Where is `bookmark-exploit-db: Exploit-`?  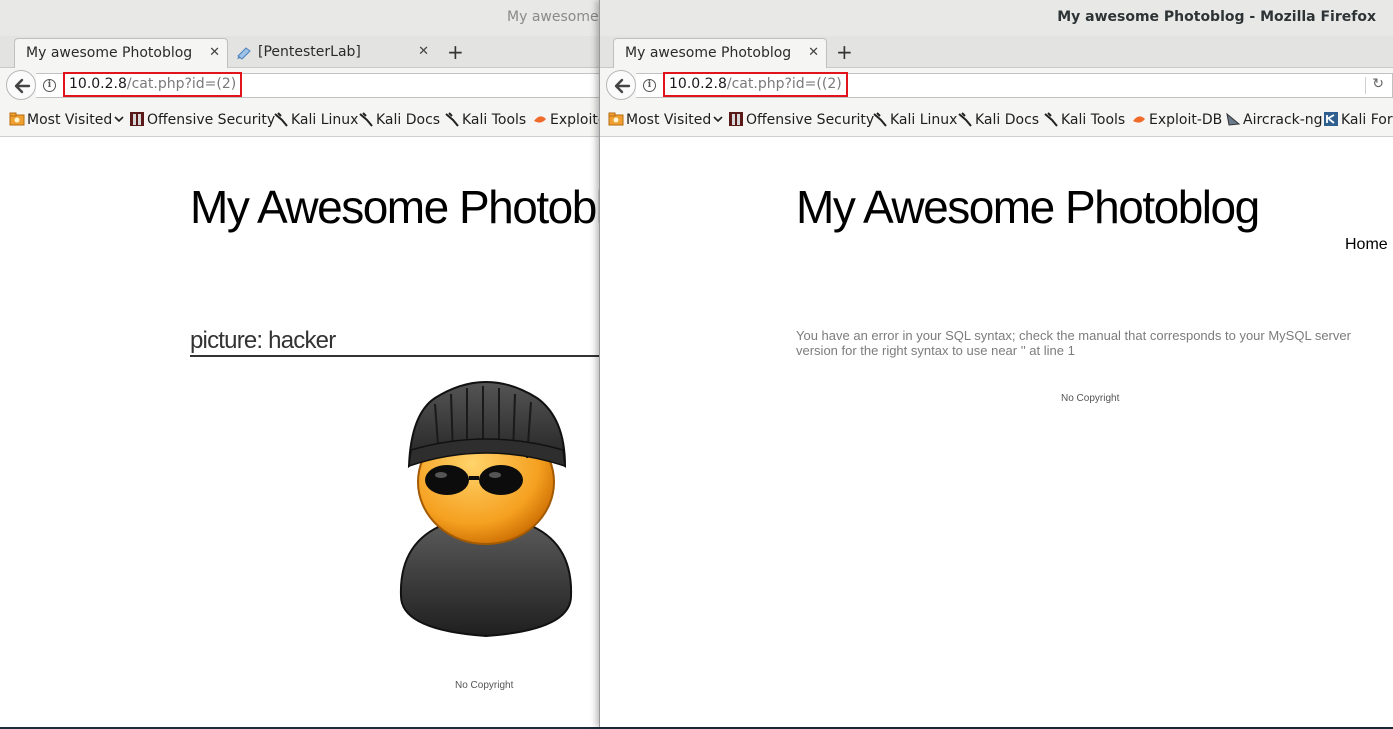
bookmark-exploit-db: Exploit- is located at coordinates (566, 120).